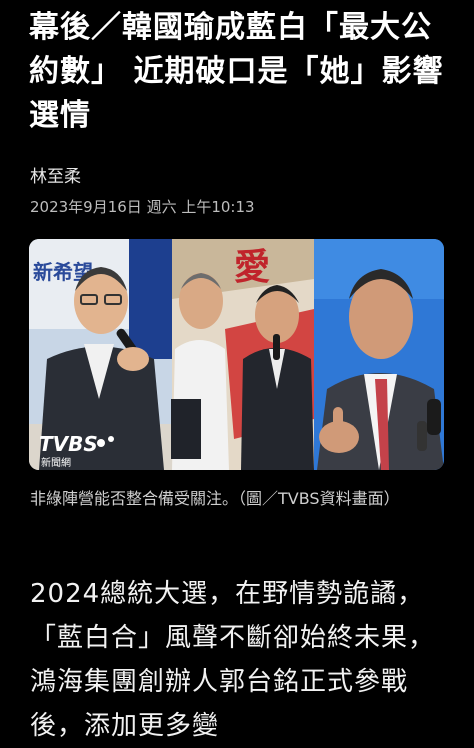 The image size is (474, 748). Describe the element at coordinates (68, 444) in the screenshot. I see `tvbs-watermark: TVBS` at that location.